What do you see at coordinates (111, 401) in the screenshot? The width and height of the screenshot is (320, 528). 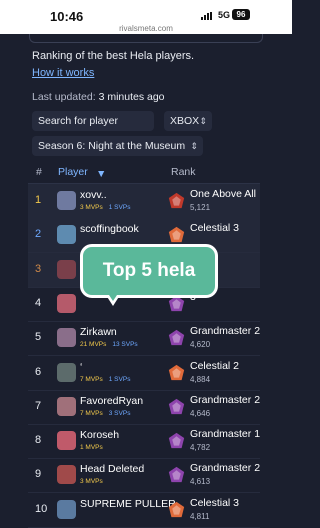 I see `player-name: FavoredRyan` at bounding box center [111, 401].